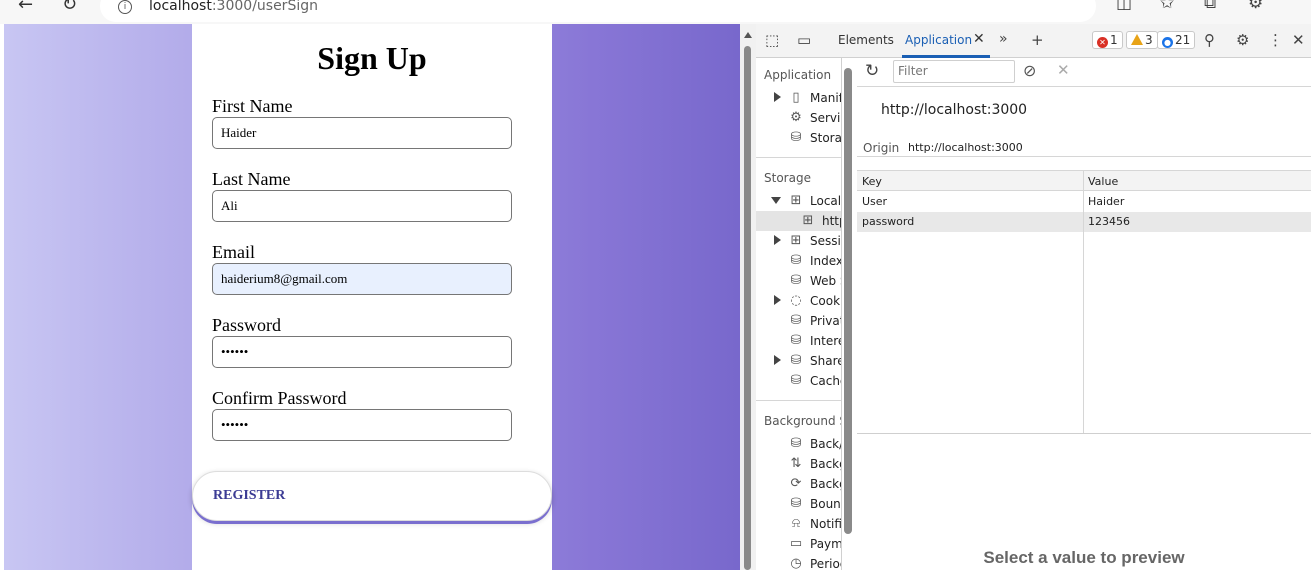 The height and width of the screenshot is (570, 1311). What do you see at coordinates (1084, 433) in the screenshot?
I see `preview-divider` at bounding box center [1084, 433].